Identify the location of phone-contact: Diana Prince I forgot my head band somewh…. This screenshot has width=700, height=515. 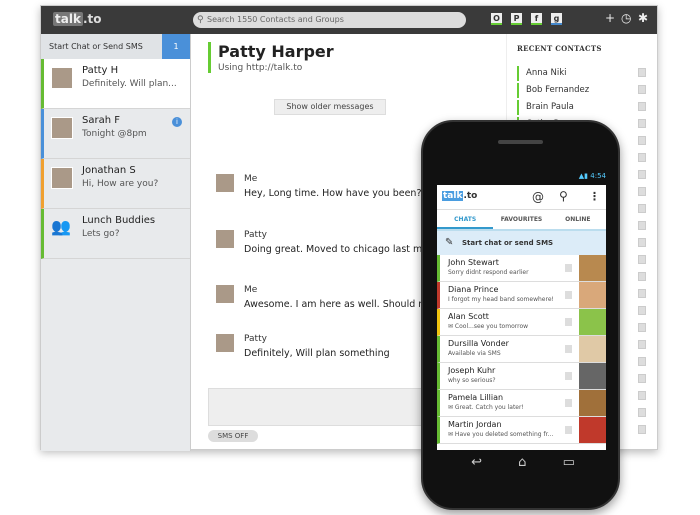
(521, 295).